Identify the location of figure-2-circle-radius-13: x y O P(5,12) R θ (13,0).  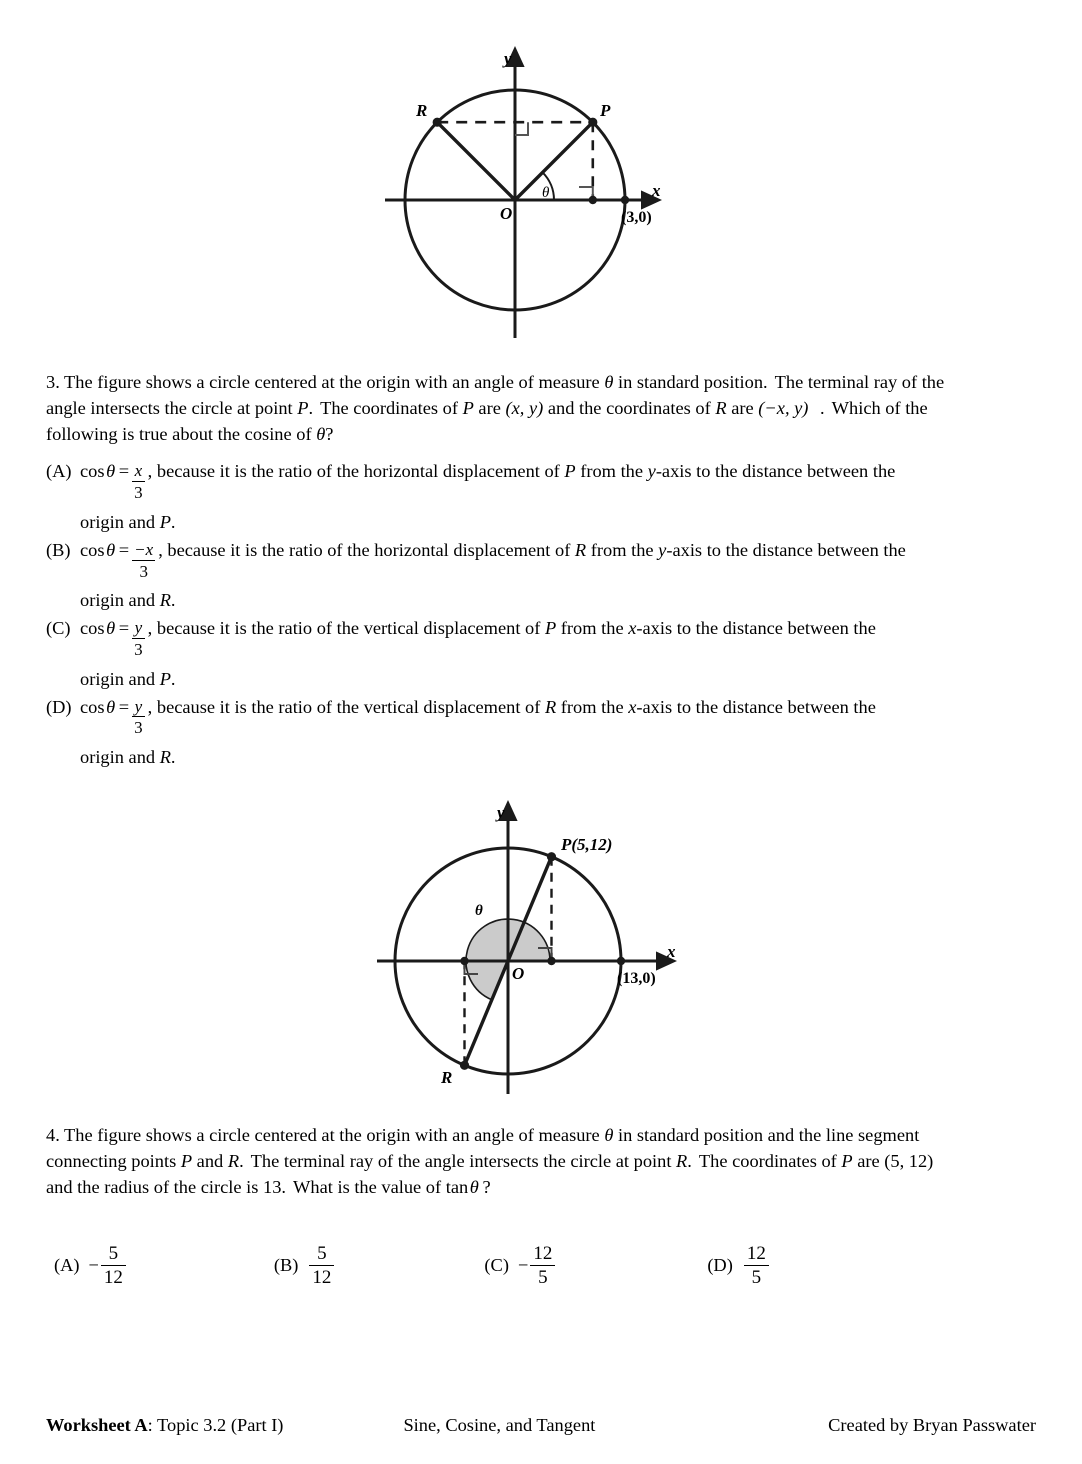
(527, 946).